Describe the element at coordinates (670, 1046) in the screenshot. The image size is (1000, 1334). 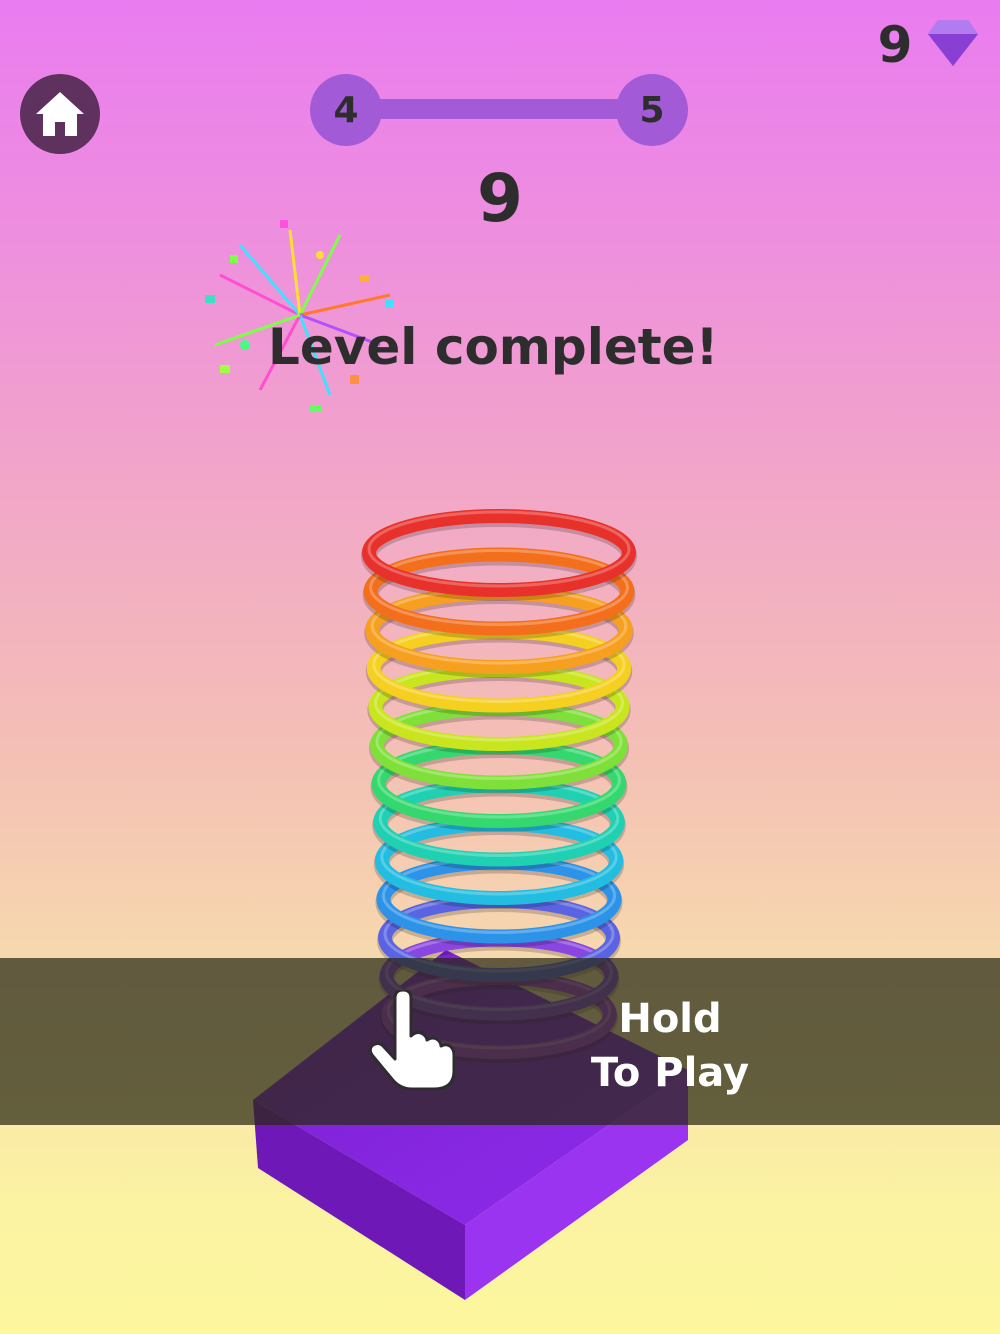
I see `hold-to-play-text: Hold To Play` at that location.